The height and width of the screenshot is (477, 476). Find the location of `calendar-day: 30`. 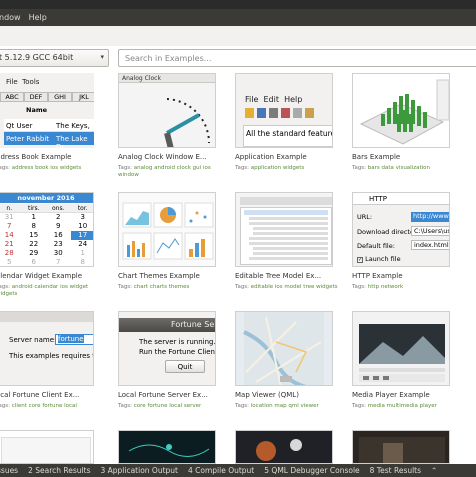

calendar-day: 30 is located at coordinates (58, 253).